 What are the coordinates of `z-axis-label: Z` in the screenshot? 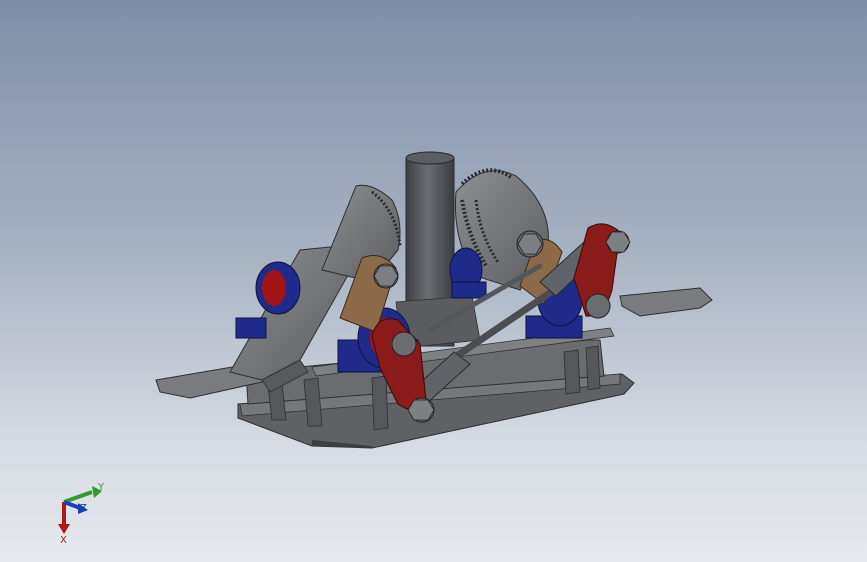 It's located at (83, 508).